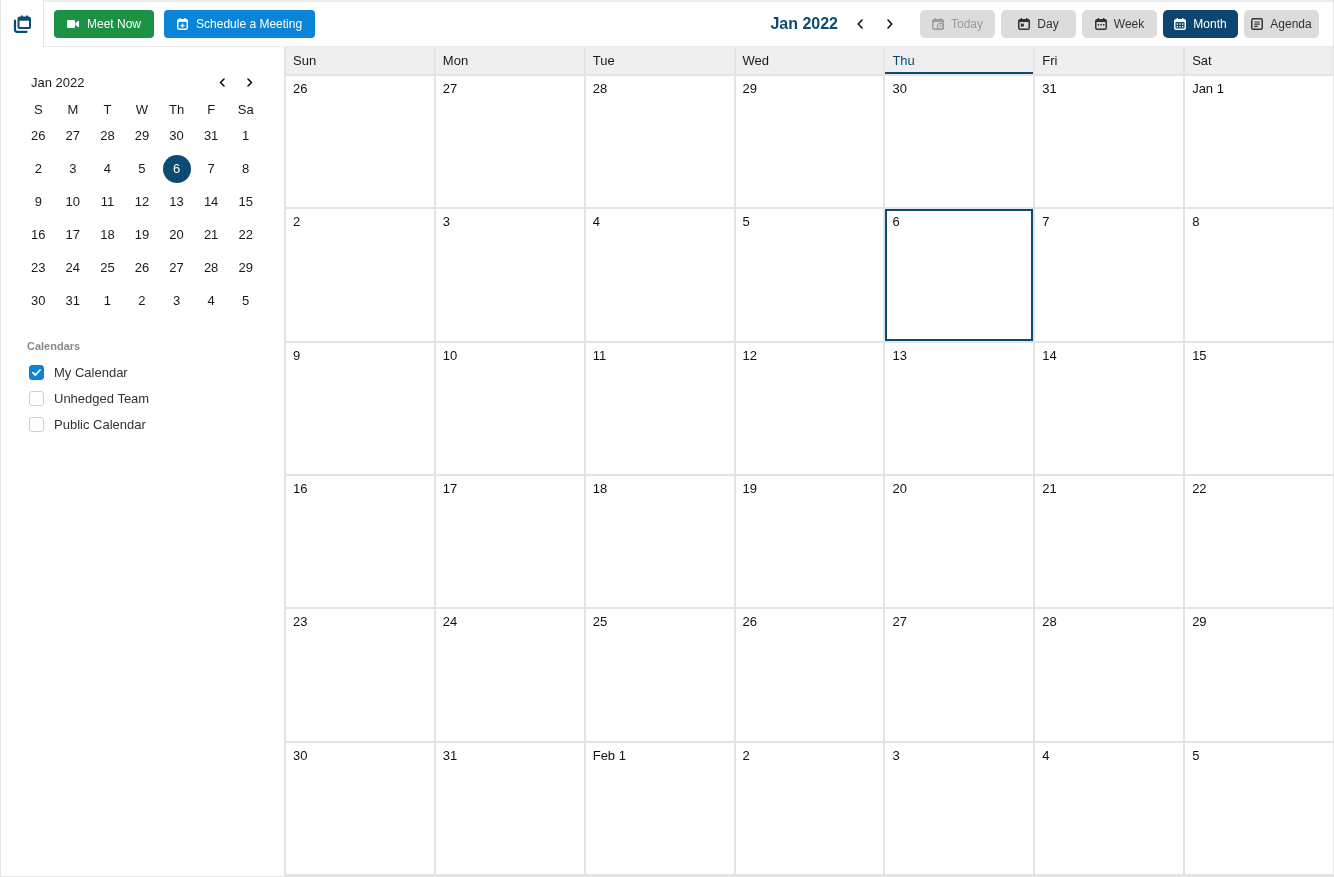 This screenshot has height=877, width=1334. What do you see at coordinates (1109, 275) in the screenshot?
I see `day-cell: 7` at bounding box center [1109, 275].